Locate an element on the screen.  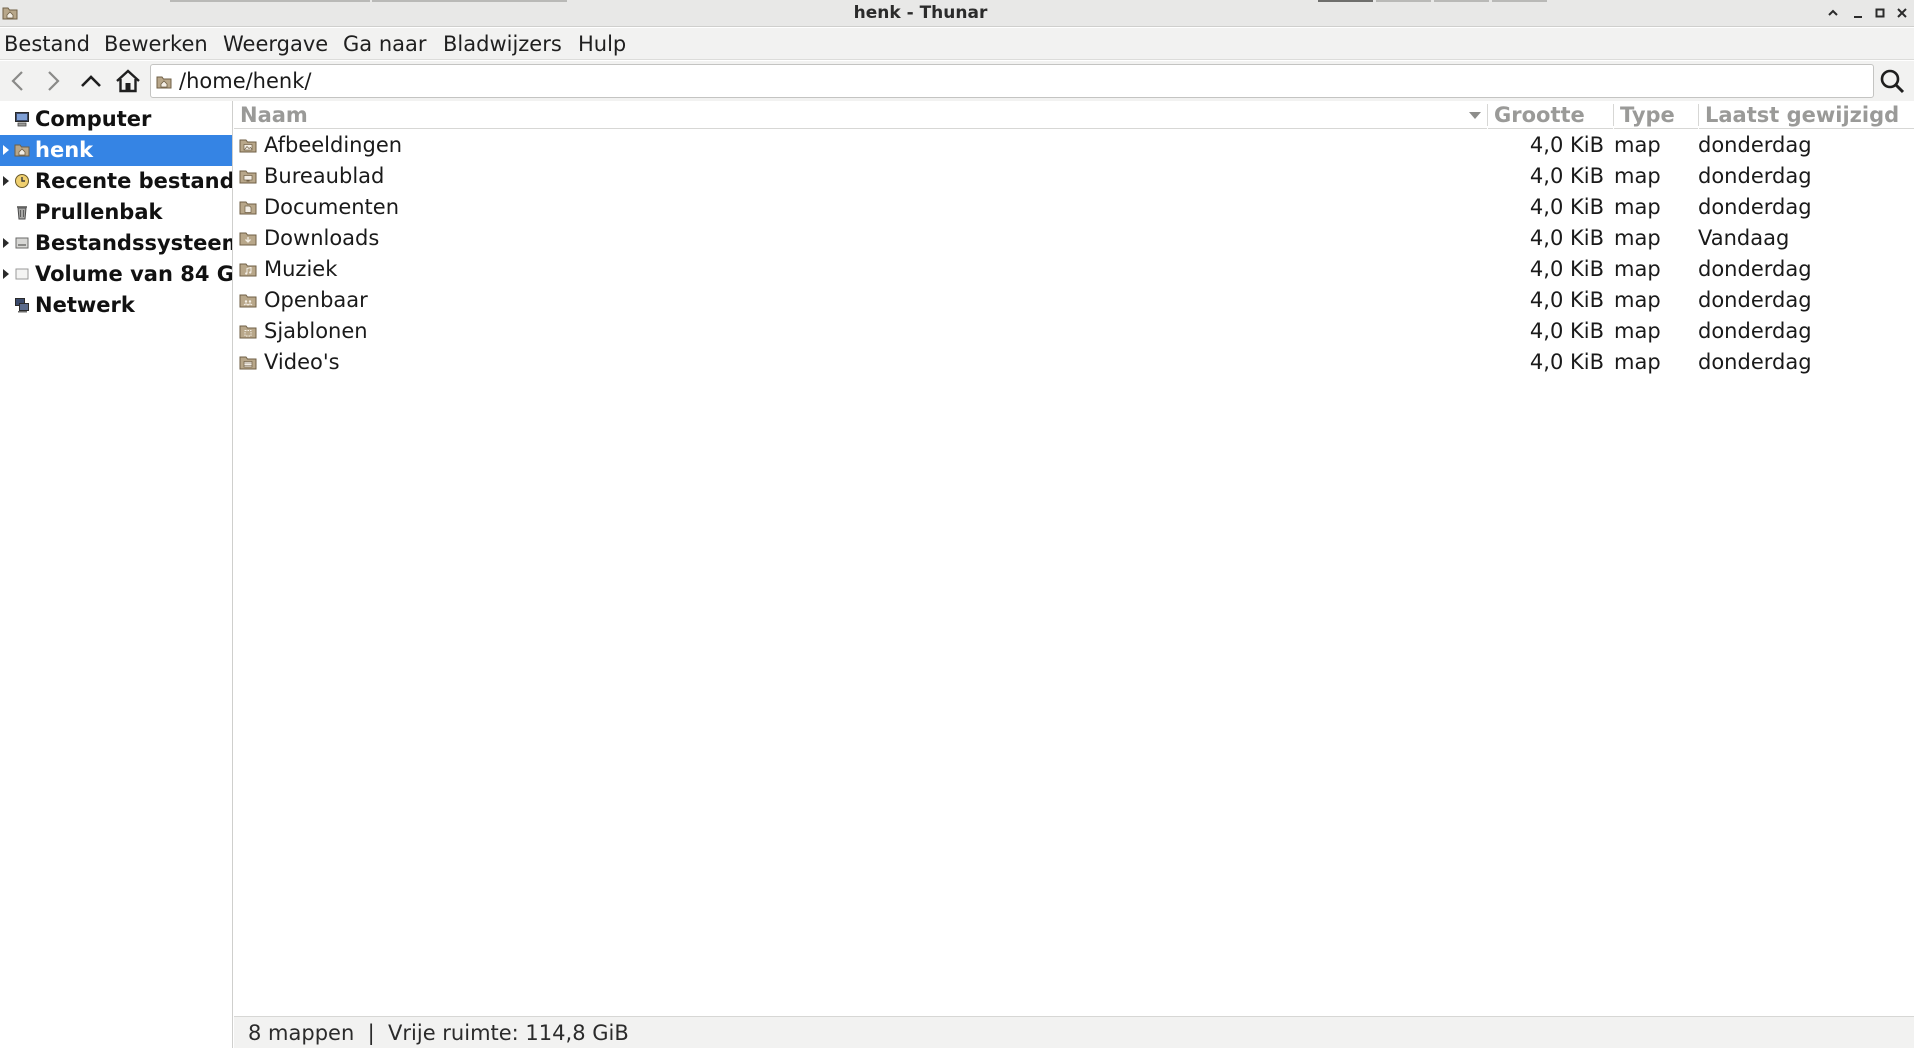
maximize-icon is located at coordinates (1880, 13).